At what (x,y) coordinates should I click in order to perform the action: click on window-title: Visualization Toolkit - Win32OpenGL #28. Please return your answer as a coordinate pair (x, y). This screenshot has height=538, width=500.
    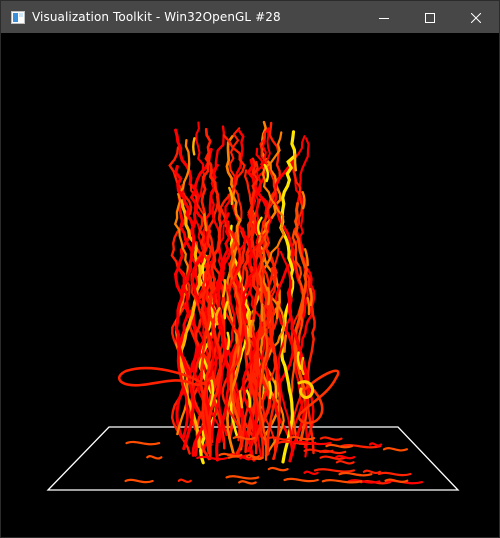
    Looking at the image, I should click on (156, 17).